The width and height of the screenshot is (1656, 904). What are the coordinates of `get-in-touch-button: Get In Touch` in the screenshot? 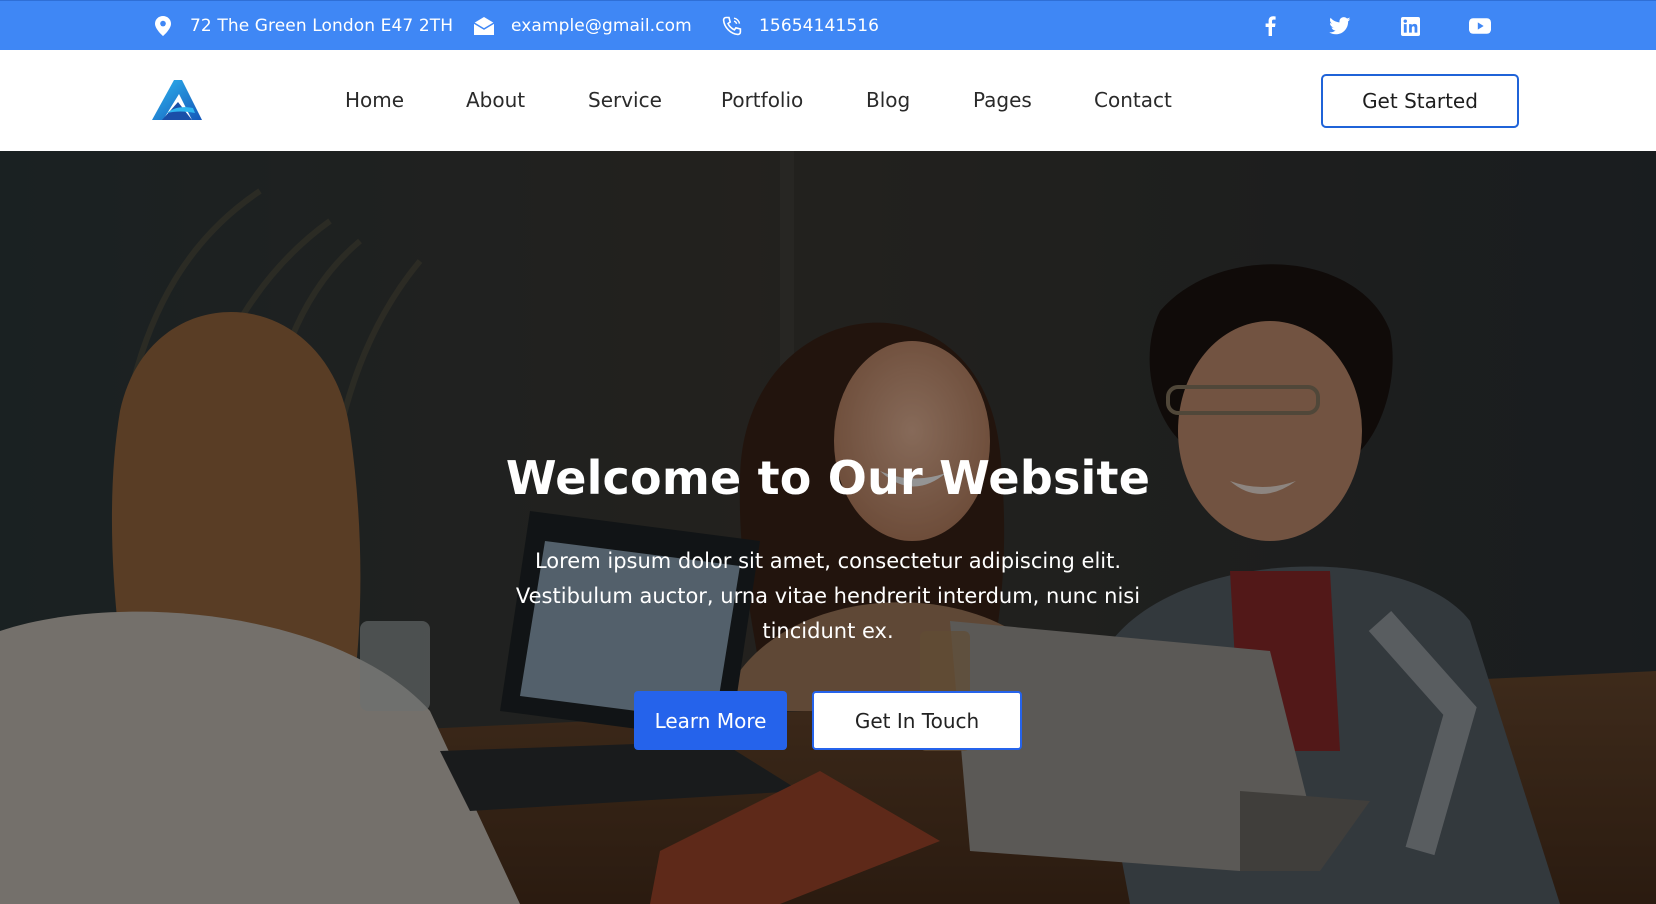 It's located at (917, 720).